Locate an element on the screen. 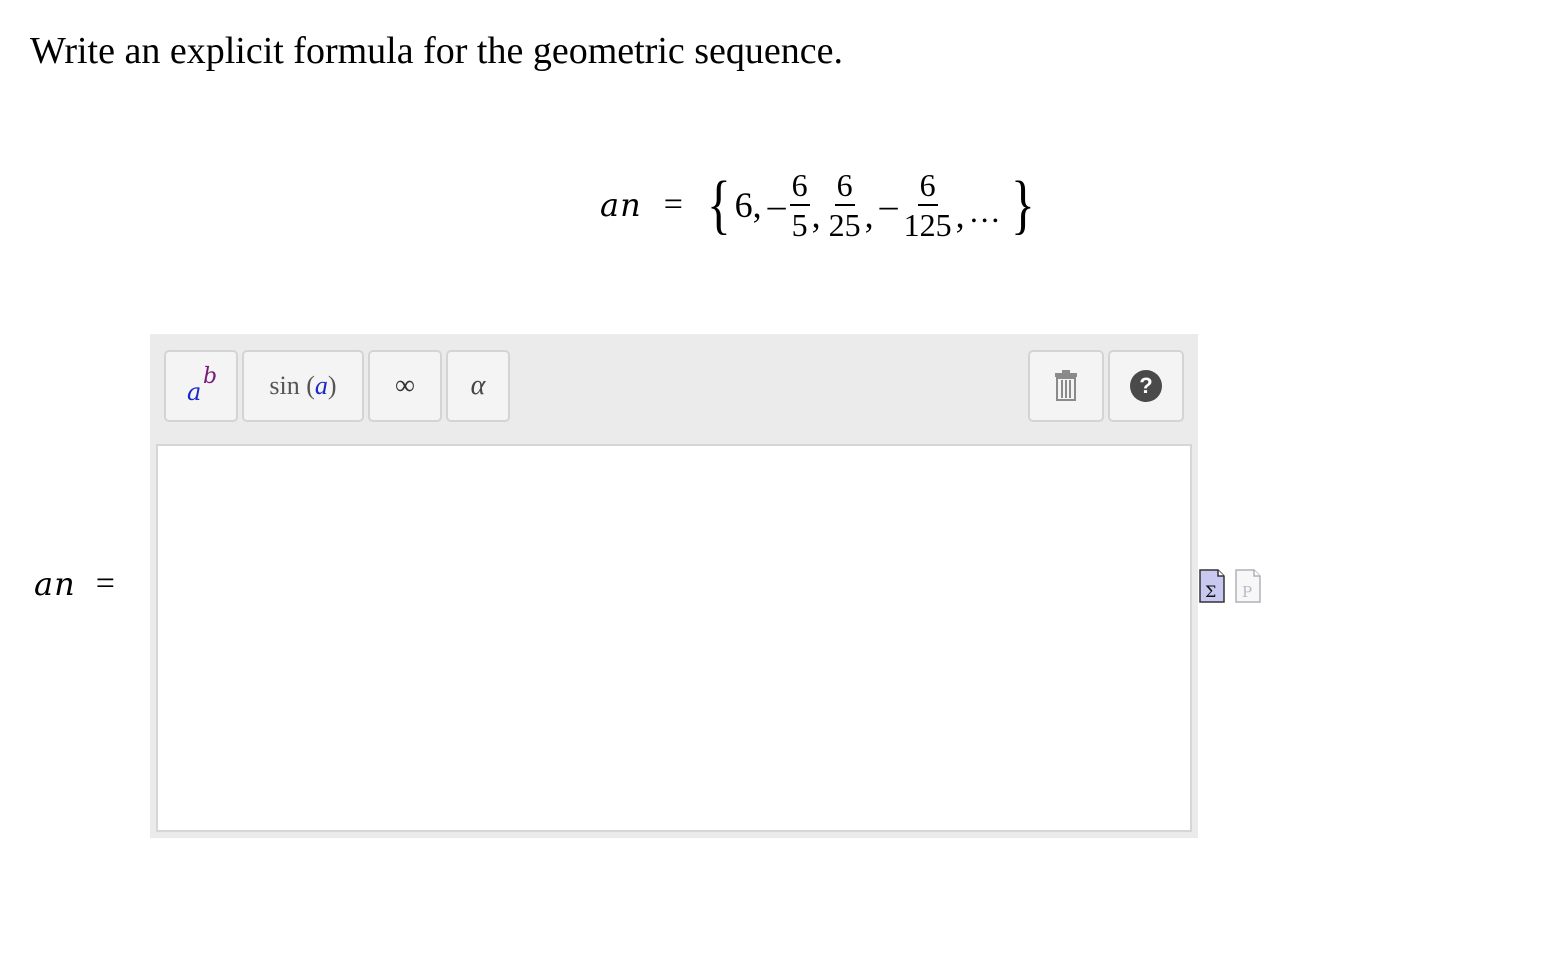 The height and width of the screenshot is (956, 1548). power-base: a is located at coordinates (194, 392).